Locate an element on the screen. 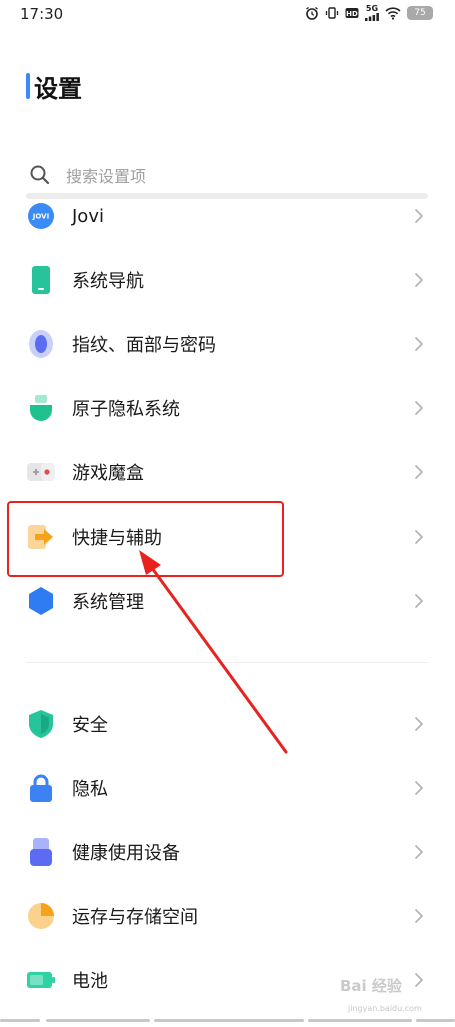 This screenshot has width=455, height=1027. bottom-indicator is located at coordinates (227, 1021).